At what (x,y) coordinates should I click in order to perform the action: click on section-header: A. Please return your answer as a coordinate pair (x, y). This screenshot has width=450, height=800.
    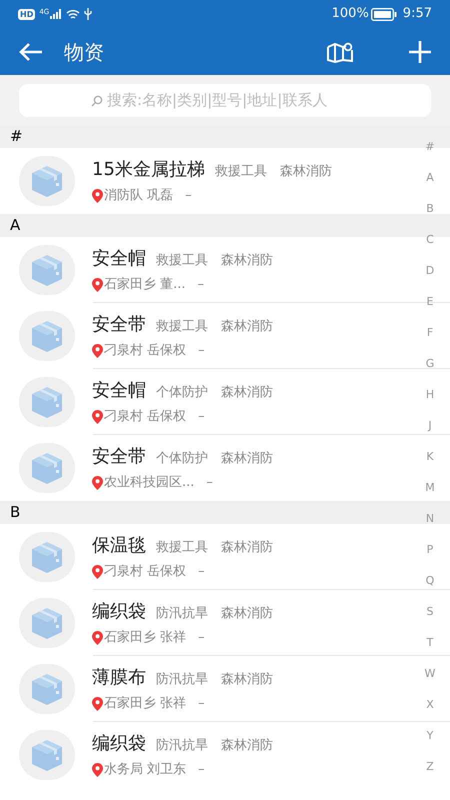
    Looking at the image, I should click on (15, 225).